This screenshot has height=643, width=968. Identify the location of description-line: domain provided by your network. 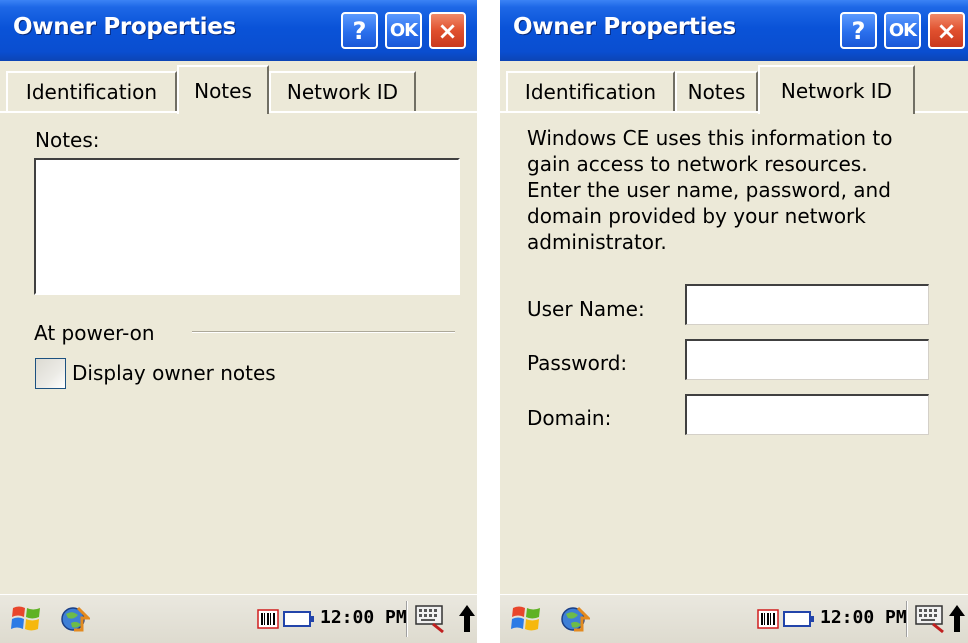
(696, 216).